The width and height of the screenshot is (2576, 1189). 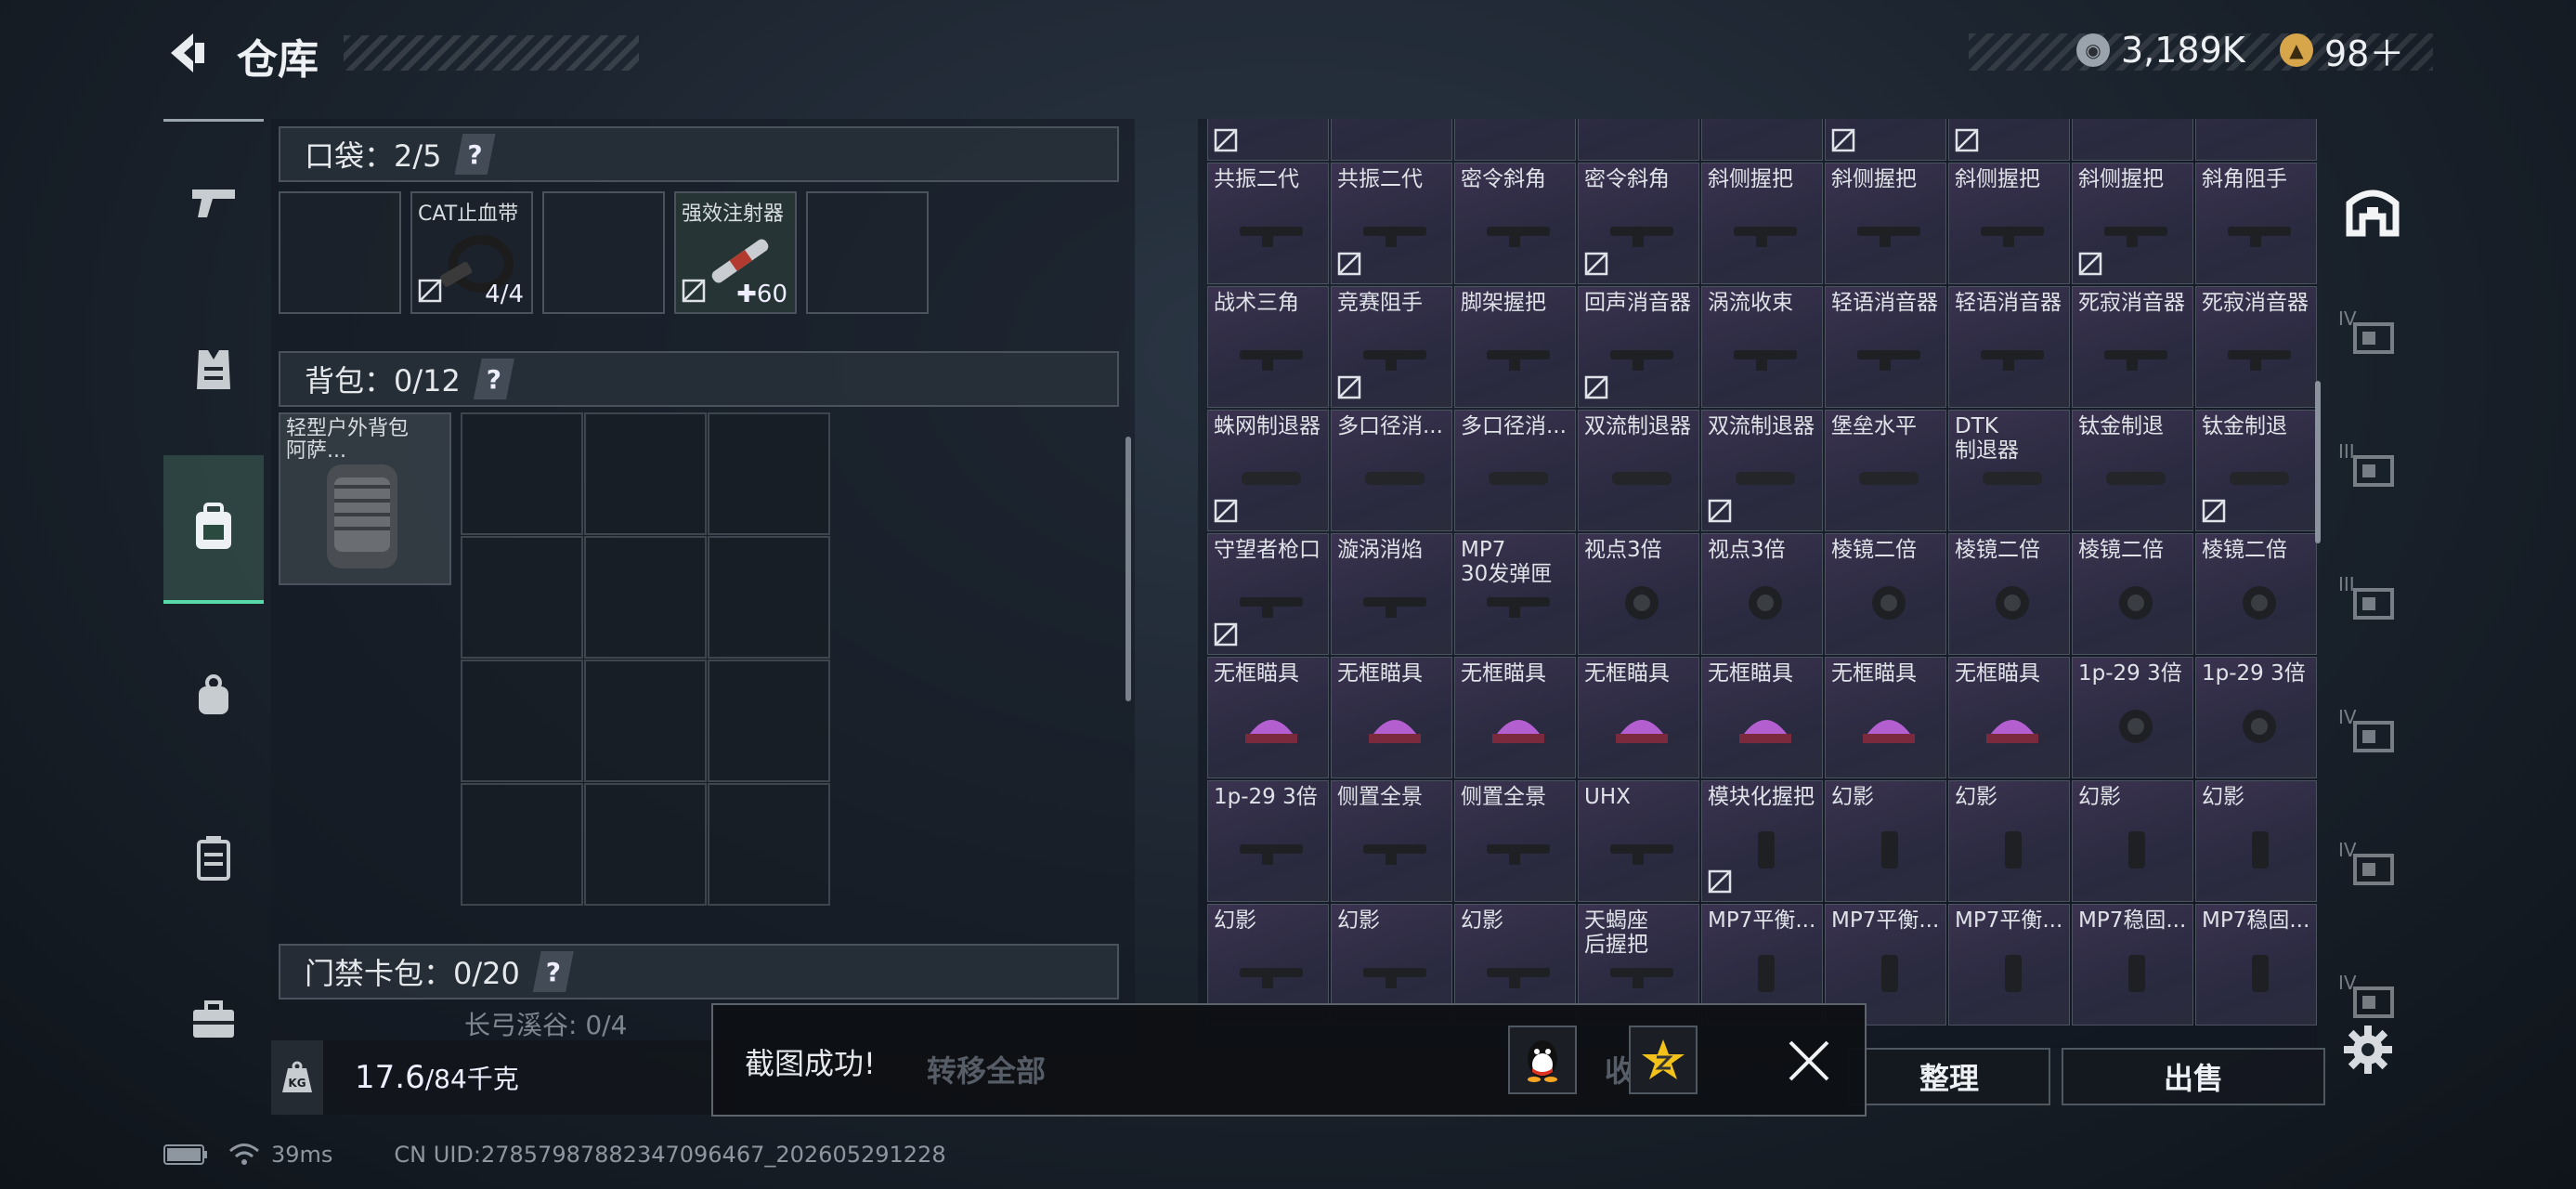 What do you see at coordinates (1128, 569) in the screenshot?
I see `left-scrollbar` at bounding box center [1128, 569].